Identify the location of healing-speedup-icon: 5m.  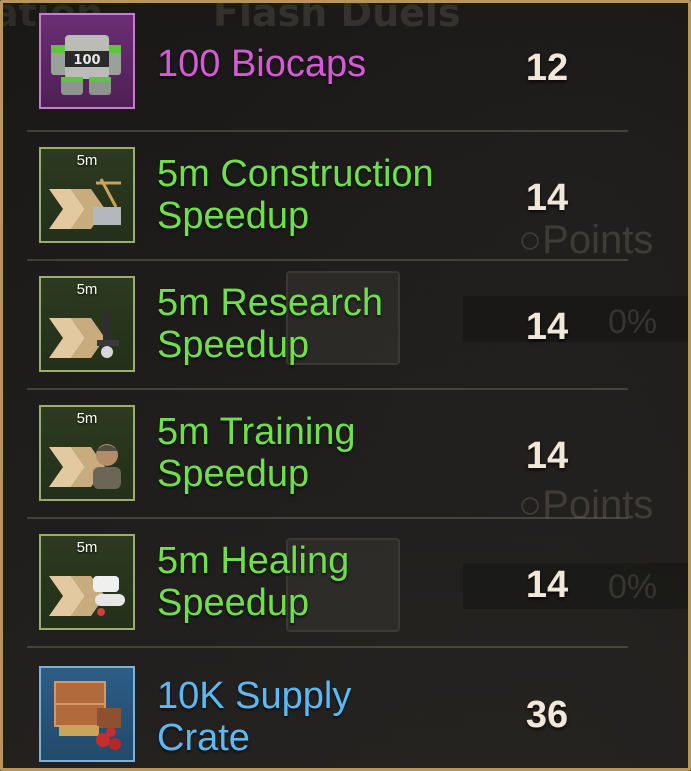
(87, 582).